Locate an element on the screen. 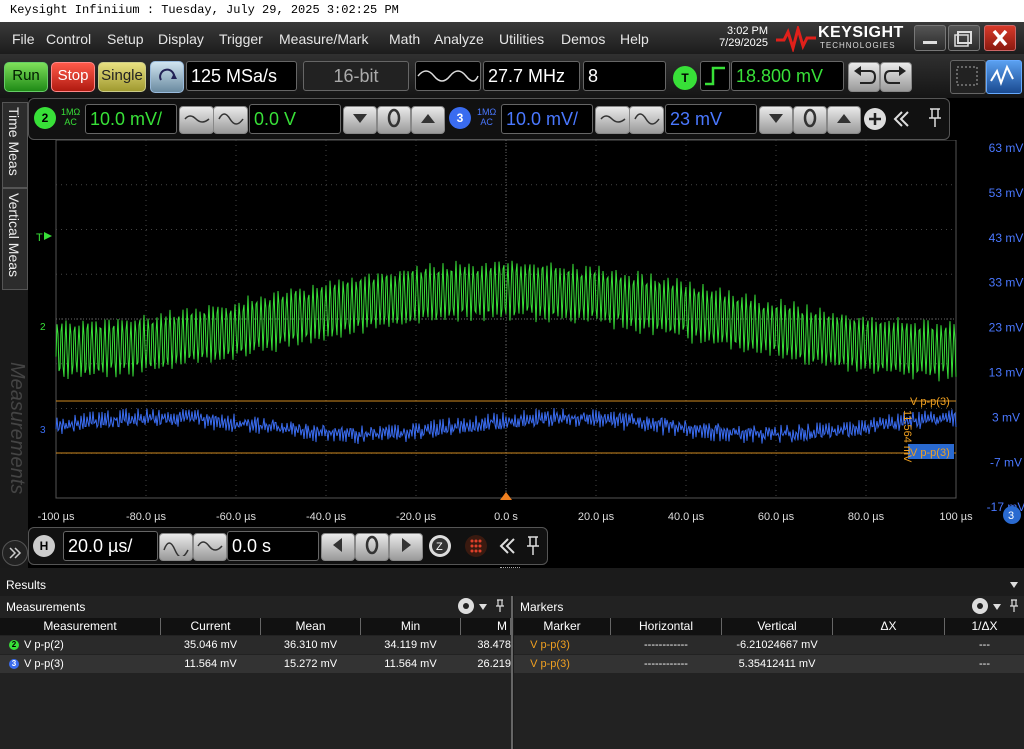 The width and height of the screenshot is (1024, 749). marker-col-dx: ΔX is located at coordinates (889, 626).